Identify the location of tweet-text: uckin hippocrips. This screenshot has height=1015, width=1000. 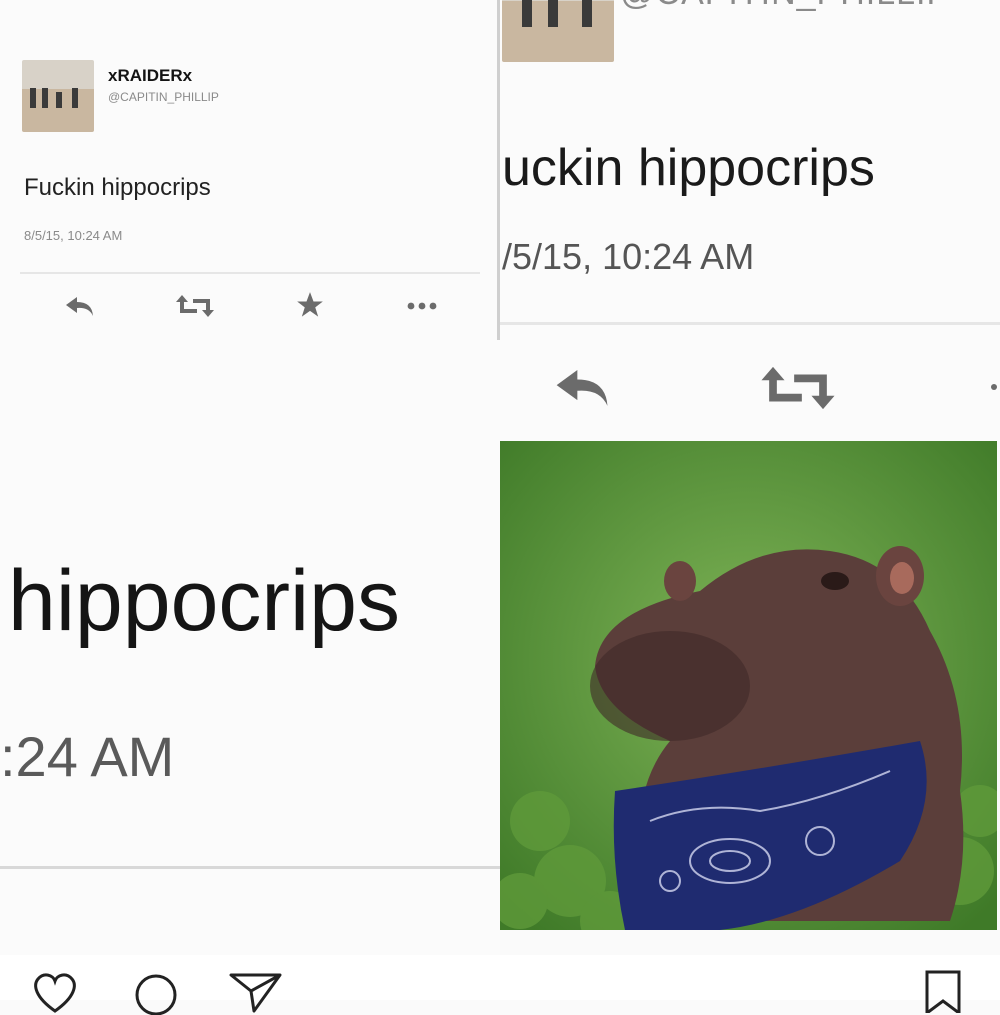
(688, 168).